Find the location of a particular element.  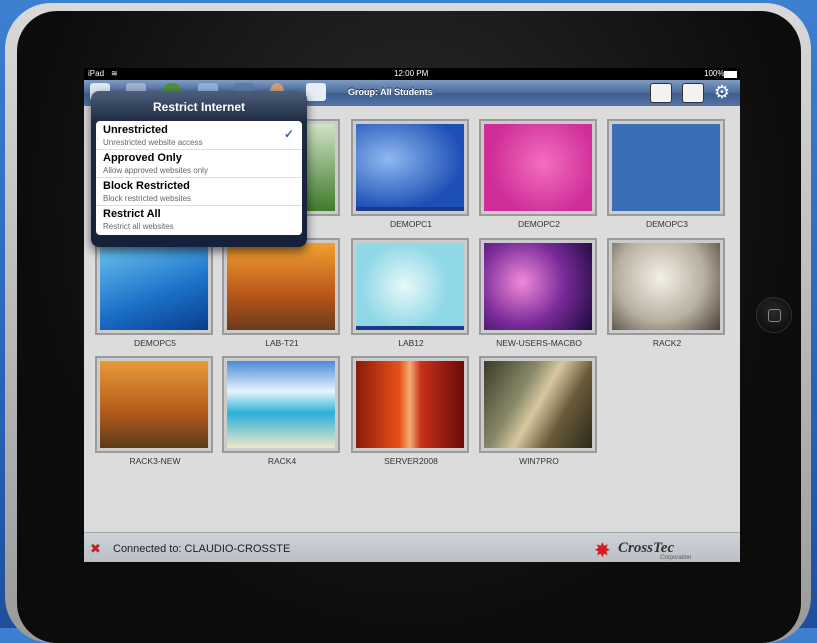

group-title: Group: All Students is located at coordinates (390, 92).